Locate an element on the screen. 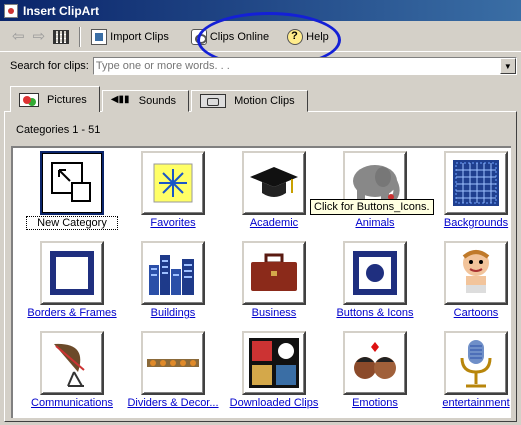  sounds-speaker-icon is located at coordinates (121, 101).